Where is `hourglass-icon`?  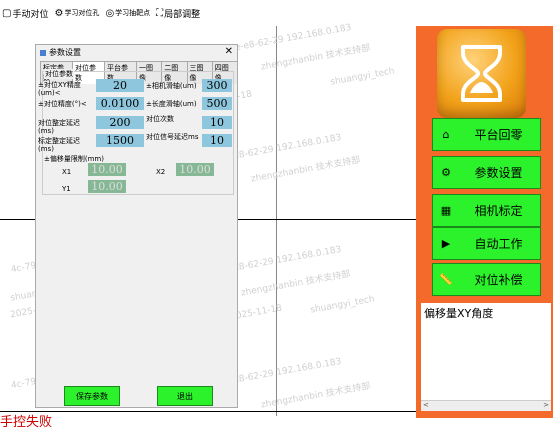
hourglass-icon is located at coordinates (481, 73).